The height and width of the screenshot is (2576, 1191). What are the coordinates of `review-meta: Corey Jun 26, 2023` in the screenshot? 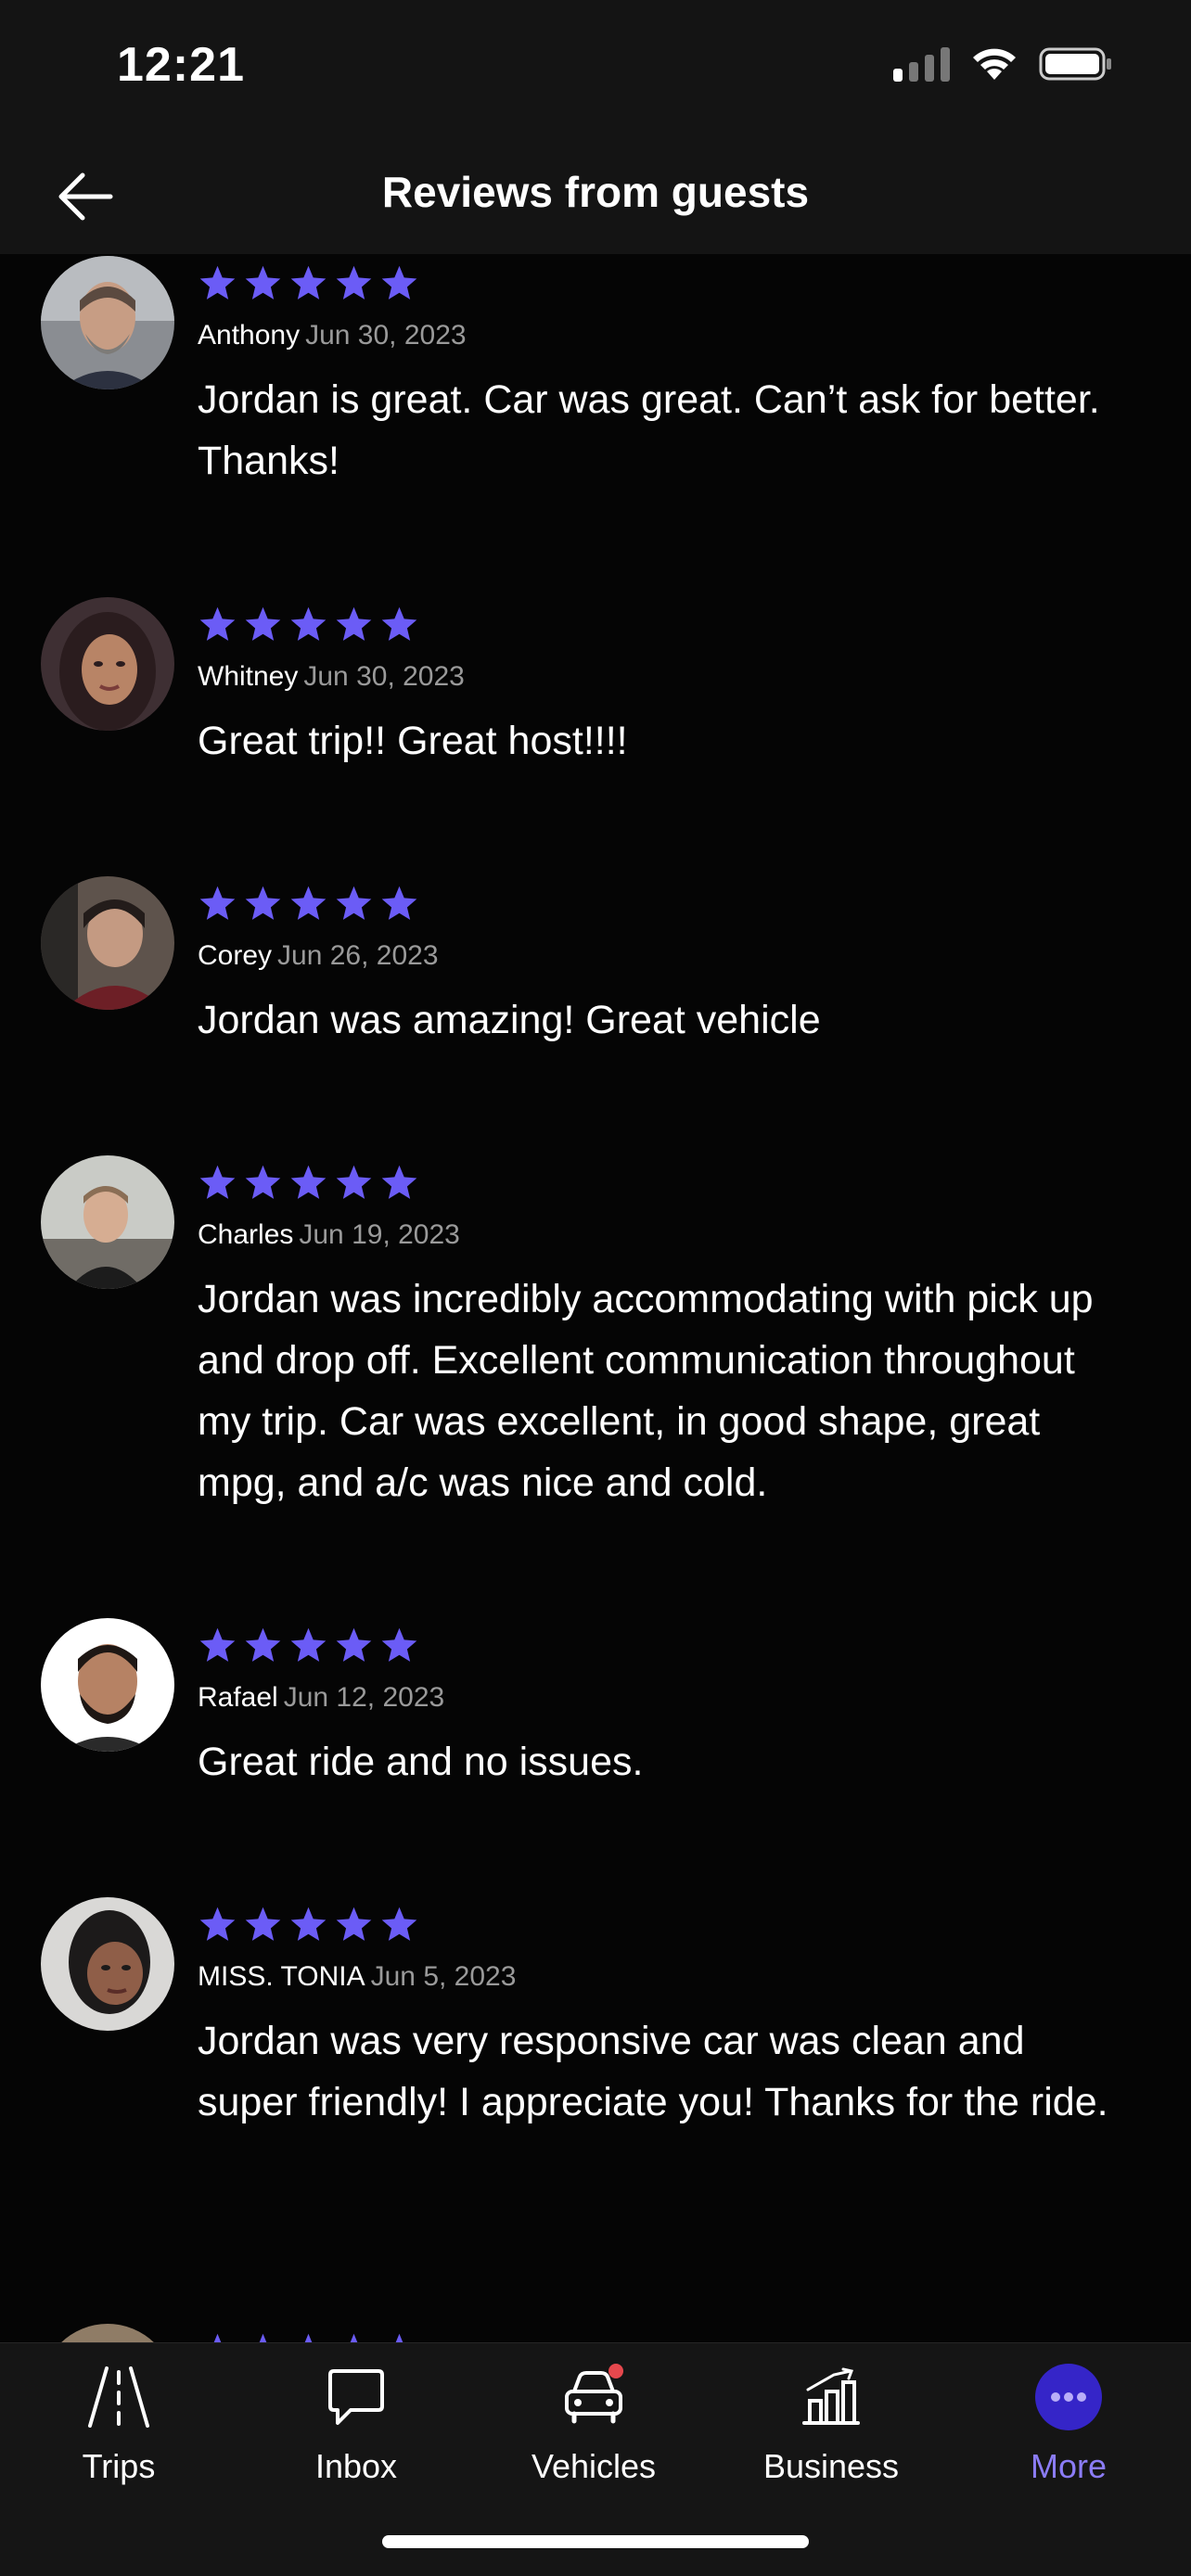 It's located at (662, 956).